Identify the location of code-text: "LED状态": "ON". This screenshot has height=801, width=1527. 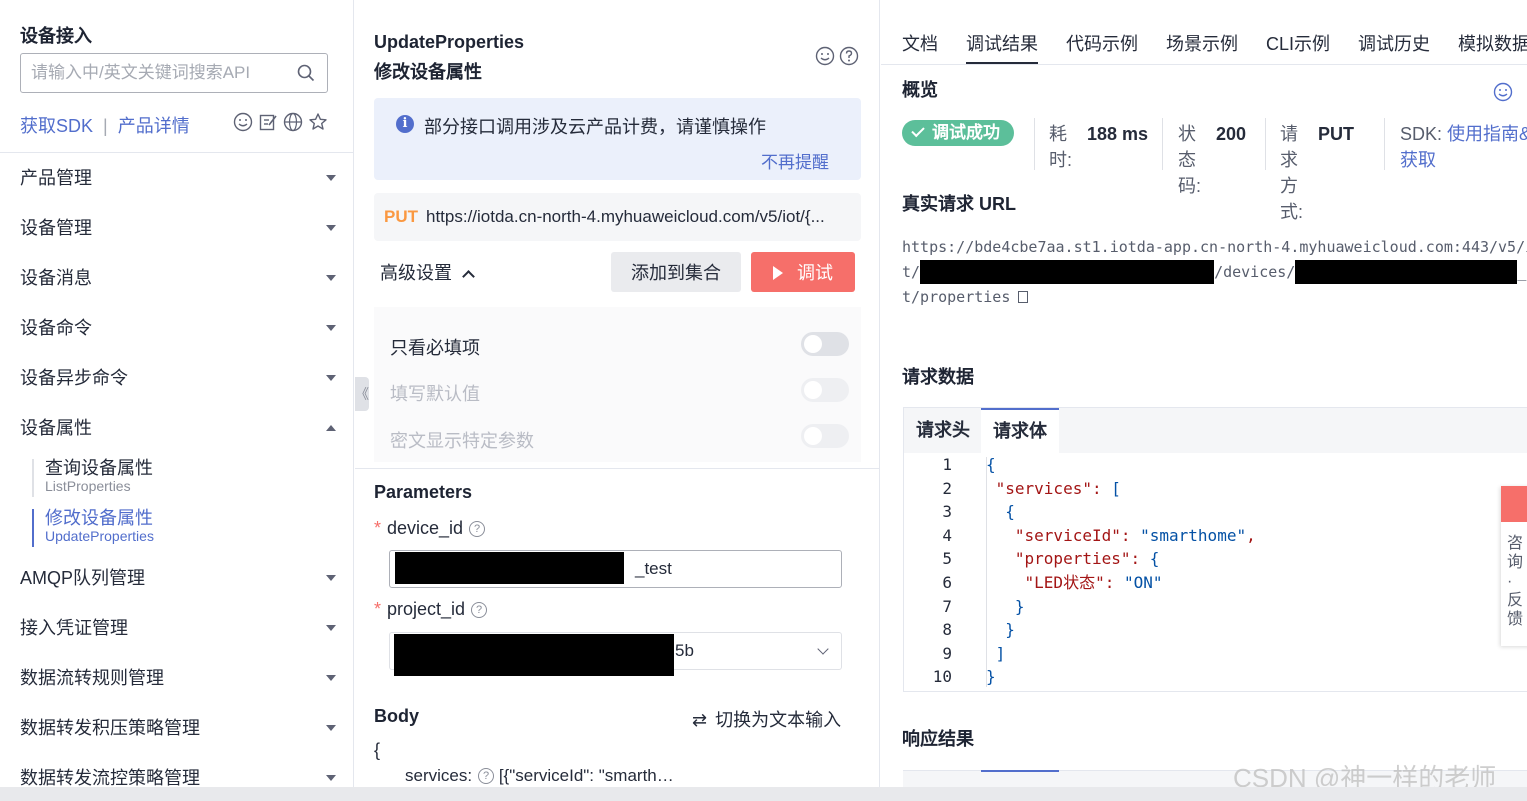
(1074, 583).